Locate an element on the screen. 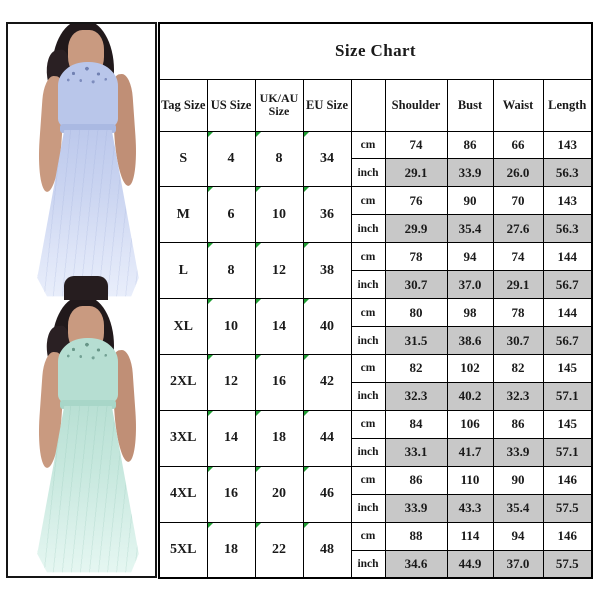 This screenshot has height=600, width=600. header-tag-size: Tag Size is located at coordinates (183, 105).